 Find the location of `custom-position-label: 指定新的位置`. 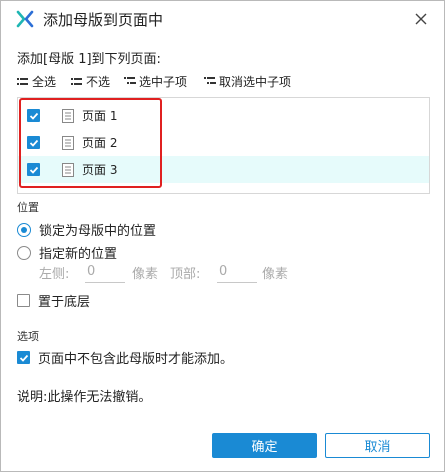

custom-position-label: 指定新的位置 is located at coordinates (78, 254).